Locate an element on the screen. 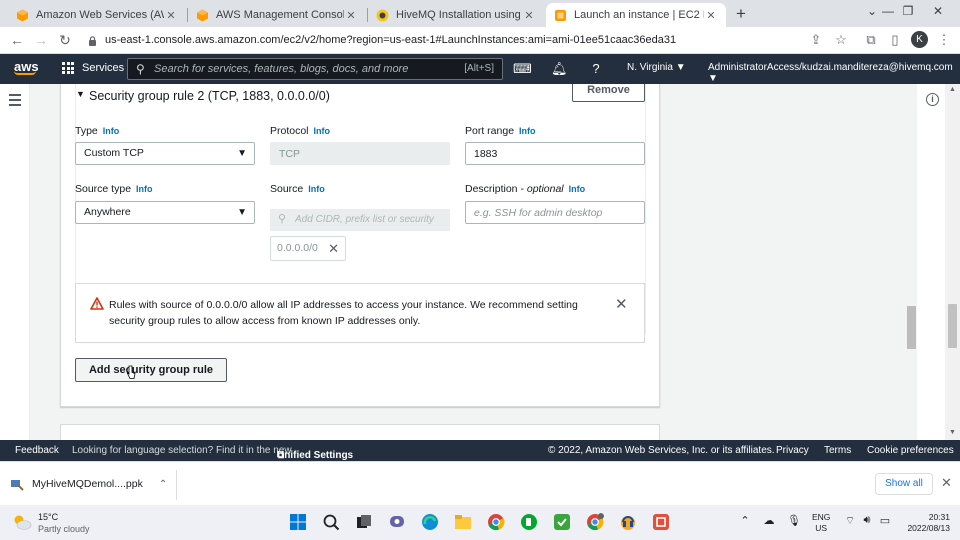 This screenshot has height=540, width=960. more-menu-icon: ⋮ is located at coordinates (944, 40).